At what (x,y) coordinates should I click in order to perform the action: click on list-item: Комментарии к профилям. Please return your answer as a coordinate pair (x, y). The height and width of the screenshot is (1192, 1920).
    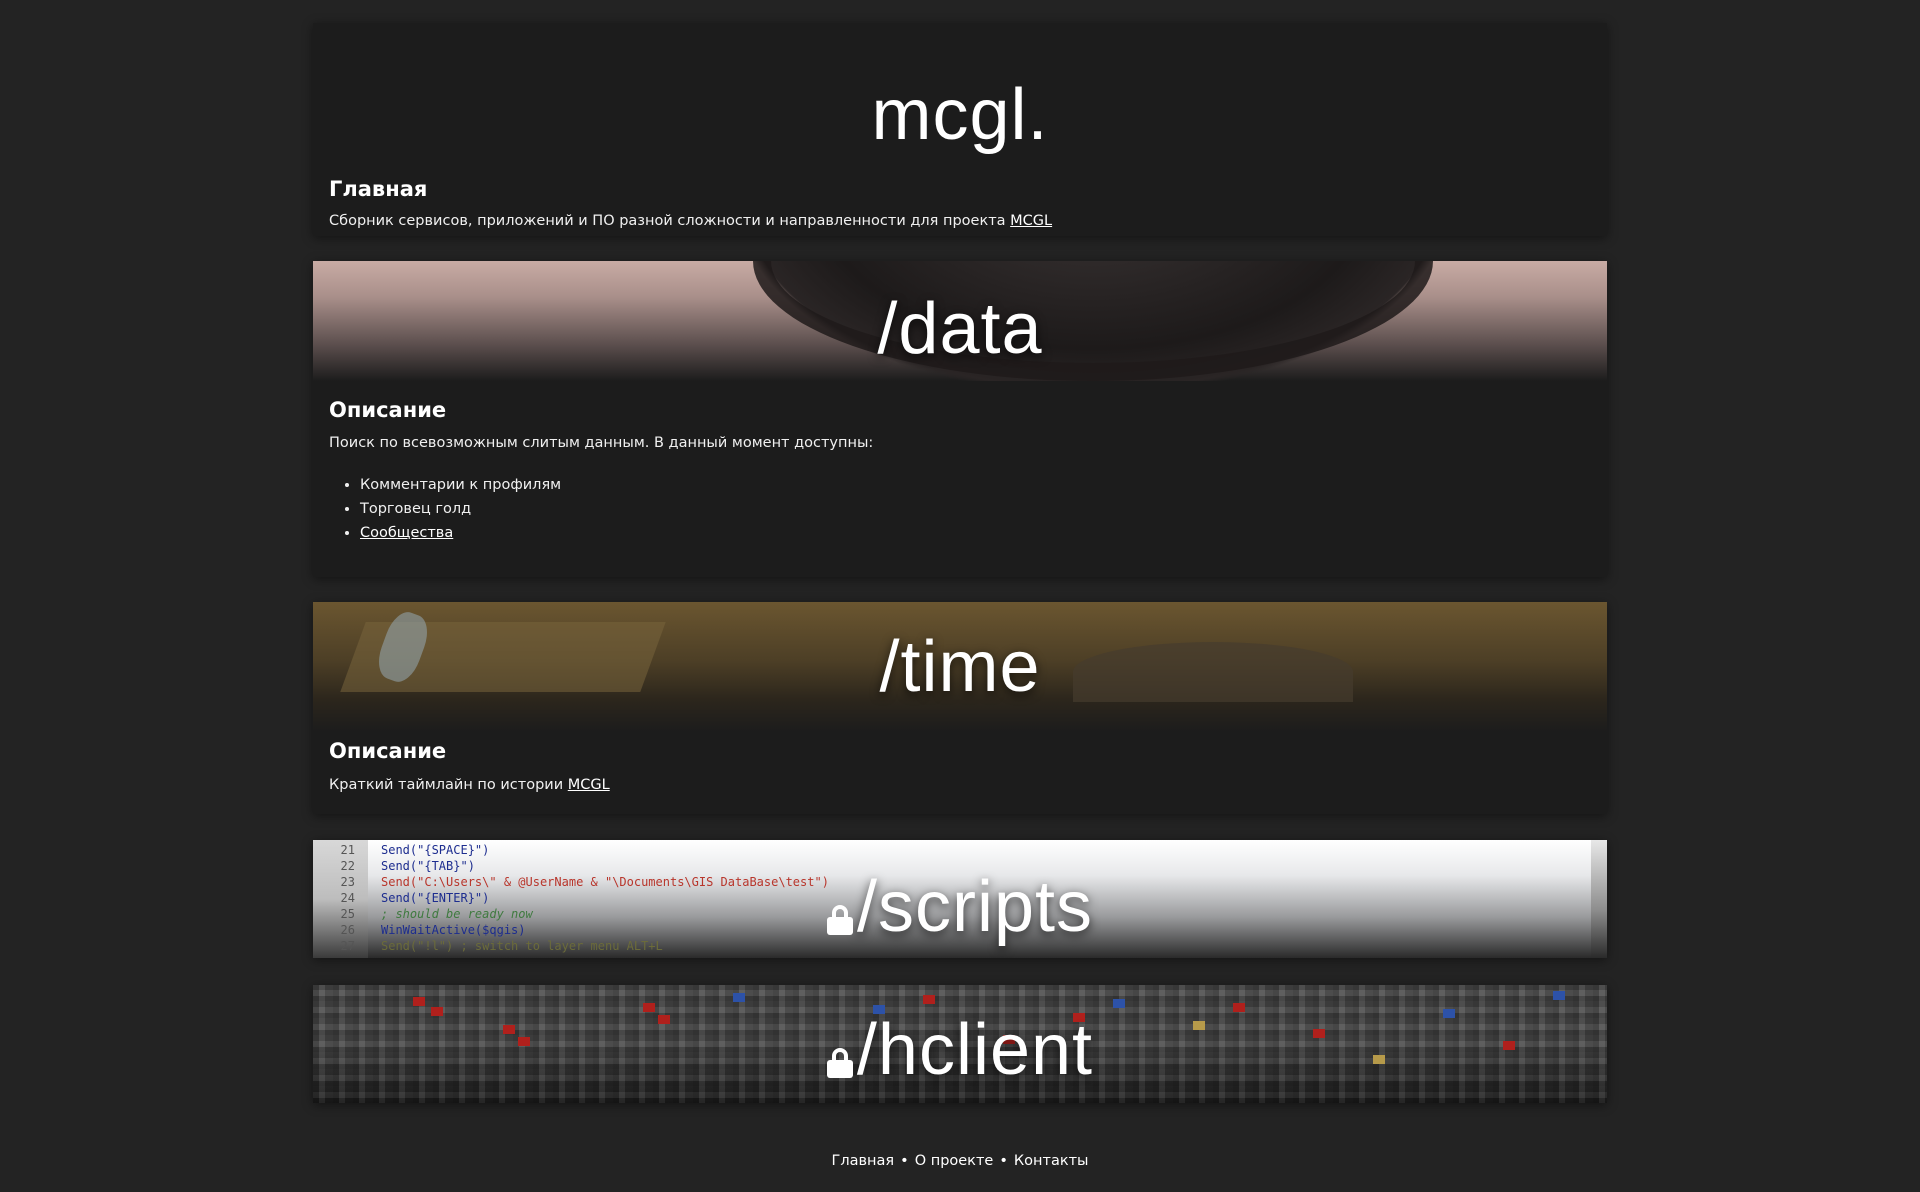
    Looking at the image, I should click on (460, 485).